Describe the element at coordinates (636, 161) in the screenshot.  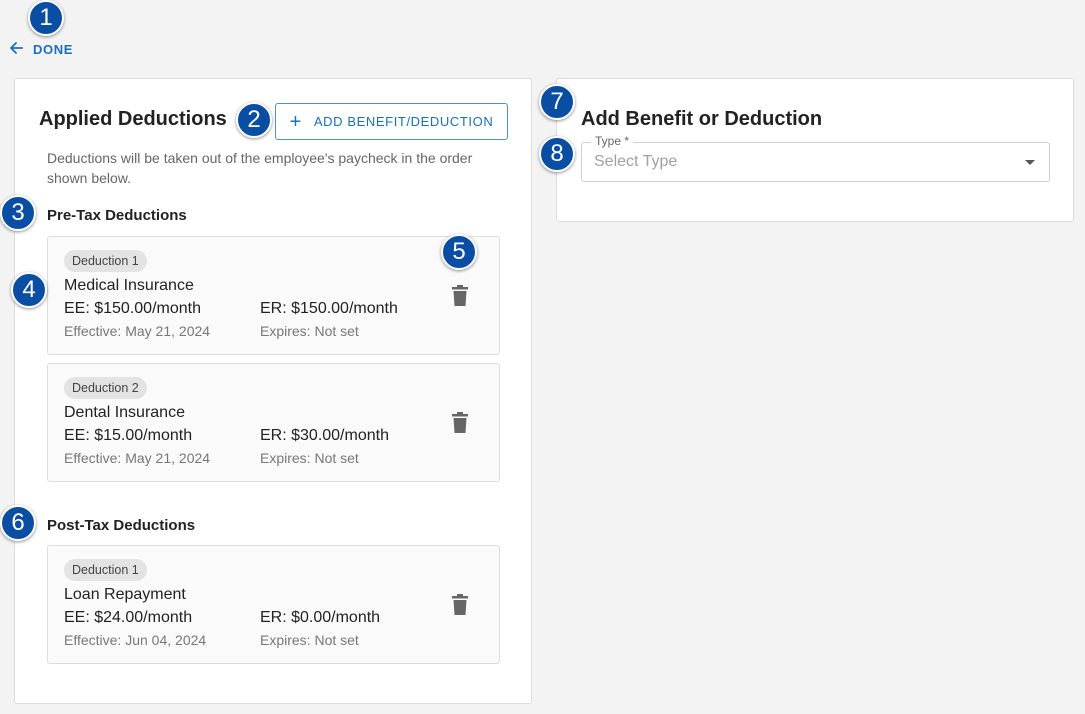
I see `type-select-placeholder: Select Type` at that location.